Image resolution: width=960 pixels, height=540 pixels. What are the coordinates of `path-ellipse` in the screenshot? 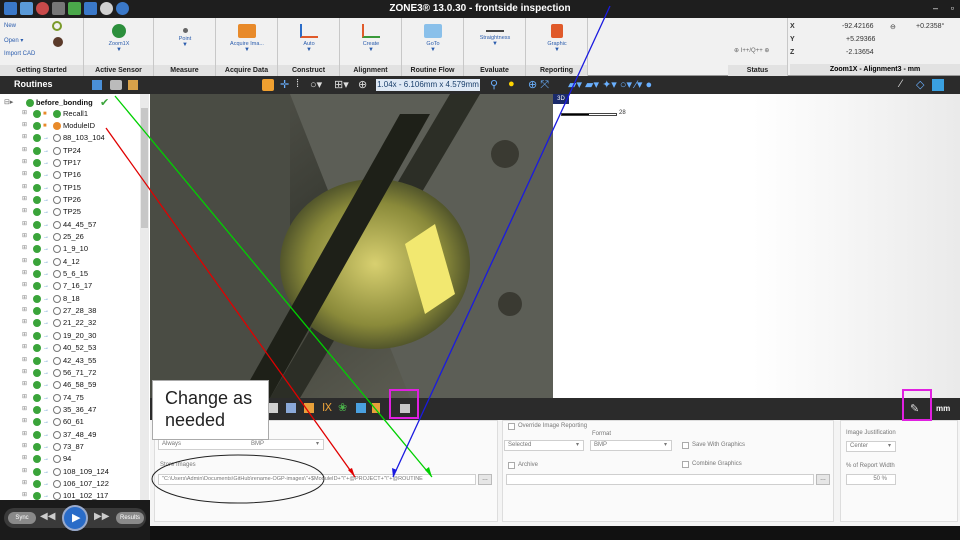 It's located at (238, 479).